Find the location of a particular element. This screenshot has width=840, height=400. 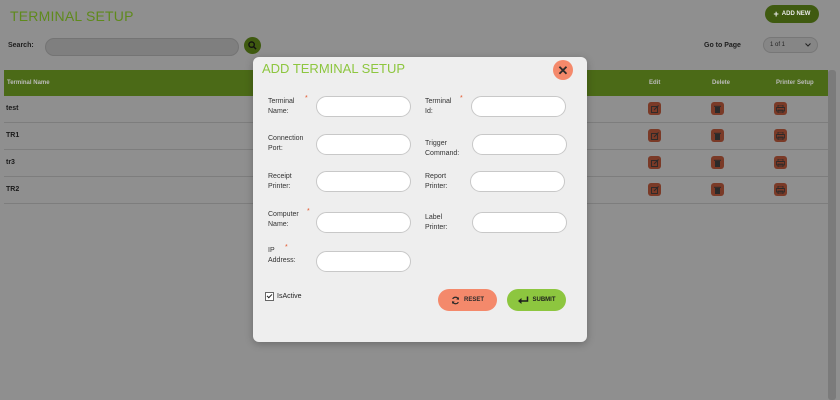

connection-port-input is located at coordinates (363, 144).